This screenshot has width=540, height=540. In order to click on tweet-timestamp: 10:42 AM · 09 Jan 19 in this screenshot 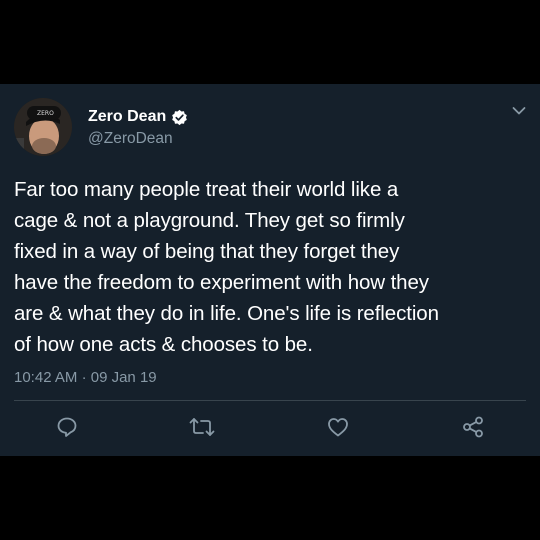, I will do `click(85, 378)`.